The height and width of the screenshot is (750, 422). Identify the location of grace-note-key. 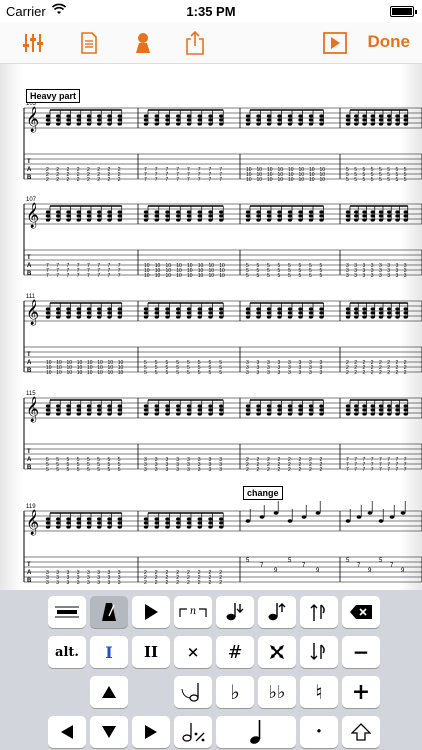
(193, 692).